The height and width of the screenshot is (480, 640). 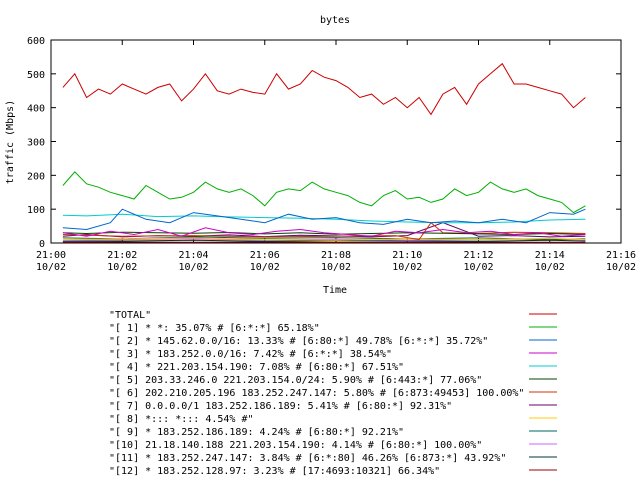 I want to click on x-axis-label: Time, so click(x=335, y=290).